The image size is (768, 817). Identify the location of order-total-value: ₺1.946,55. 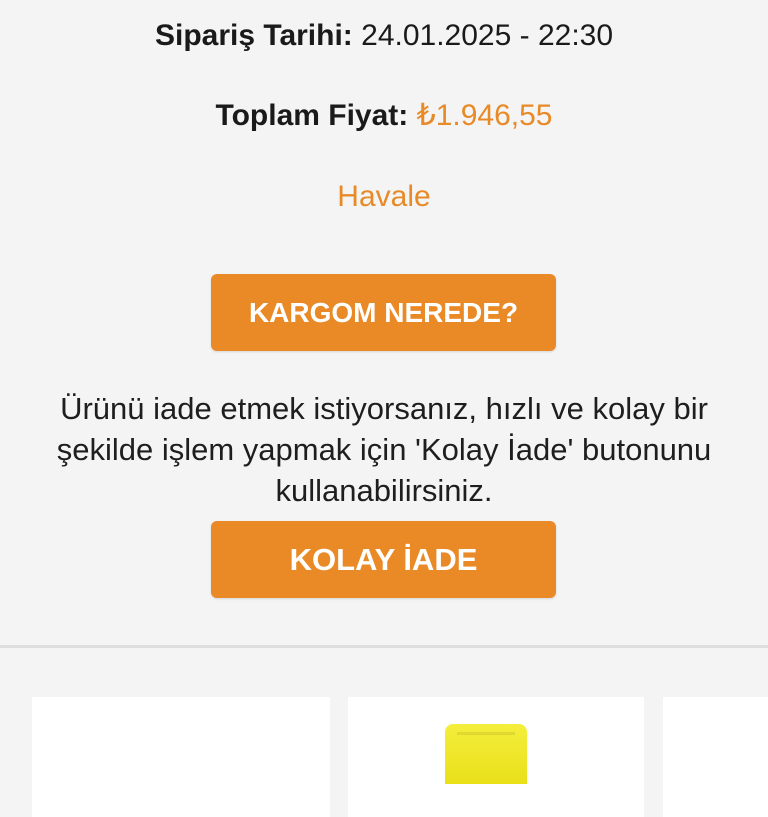
(484, 115).